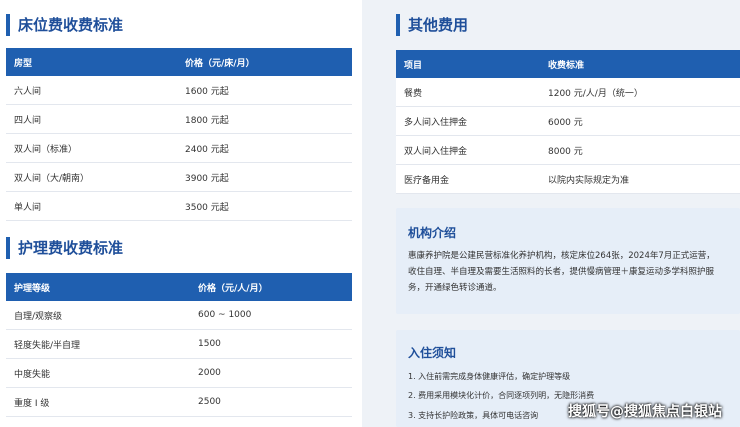 The width and height of the screenshot is (740, 427). Describe the element at coordinates (98, 373) in the screenshot. I see `care-level-cell: 中度失能` at that location.